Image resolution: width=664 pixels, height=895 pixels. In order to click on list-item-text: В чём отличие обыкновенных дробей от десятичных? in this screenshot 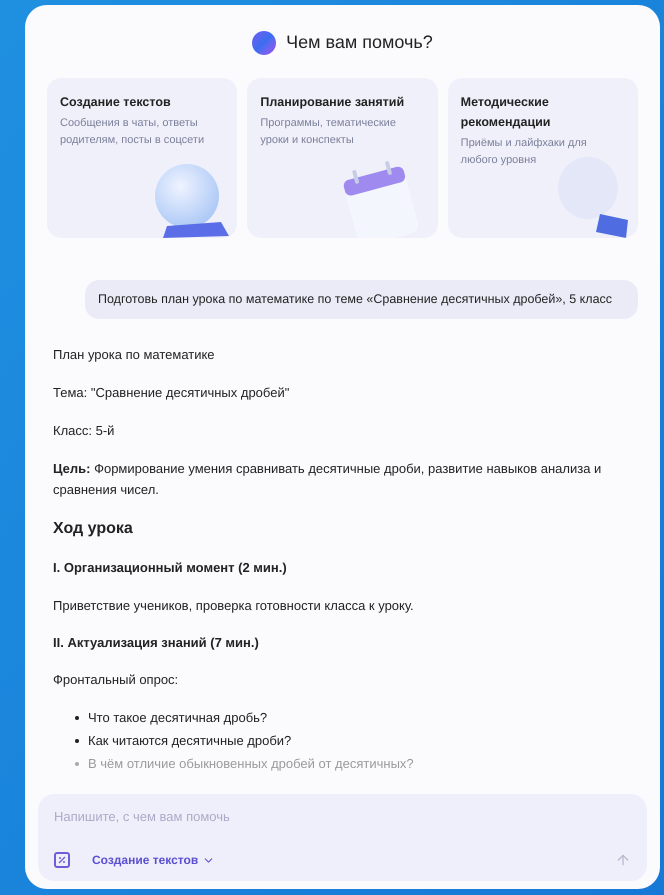, I will do `click(251, 764)`.